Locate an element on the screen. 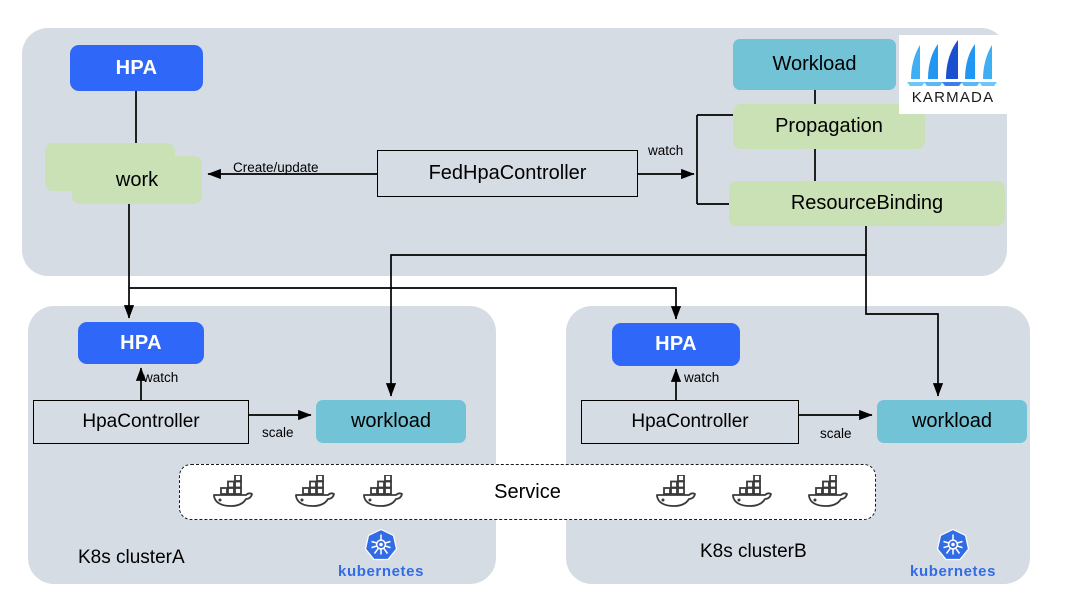 This screenshot has height=600, width=1067. control-plane-hpa-node: HPA is located at coordinates (136, 68).